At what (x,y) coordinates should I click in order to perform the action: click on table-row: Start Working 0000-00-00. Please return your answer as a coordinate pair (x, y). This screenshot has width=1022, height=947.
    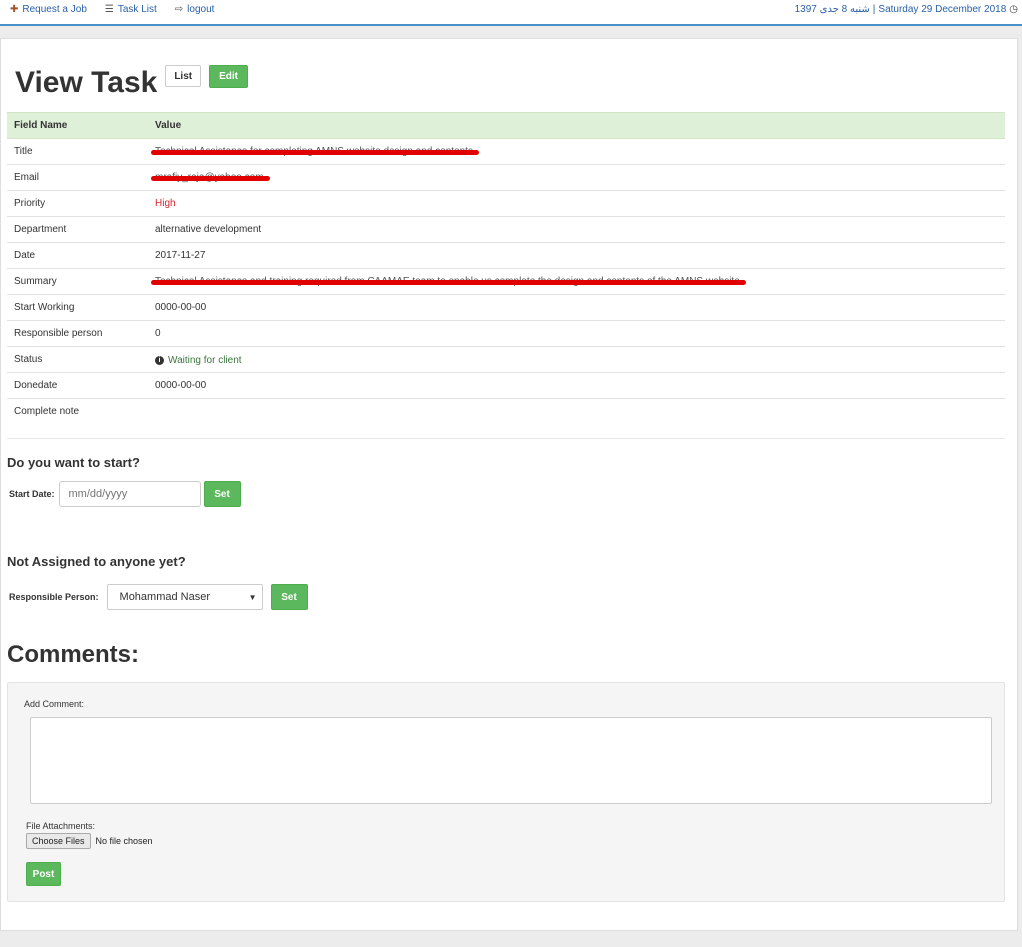
    Looking at the image, I should click on (506, 307).